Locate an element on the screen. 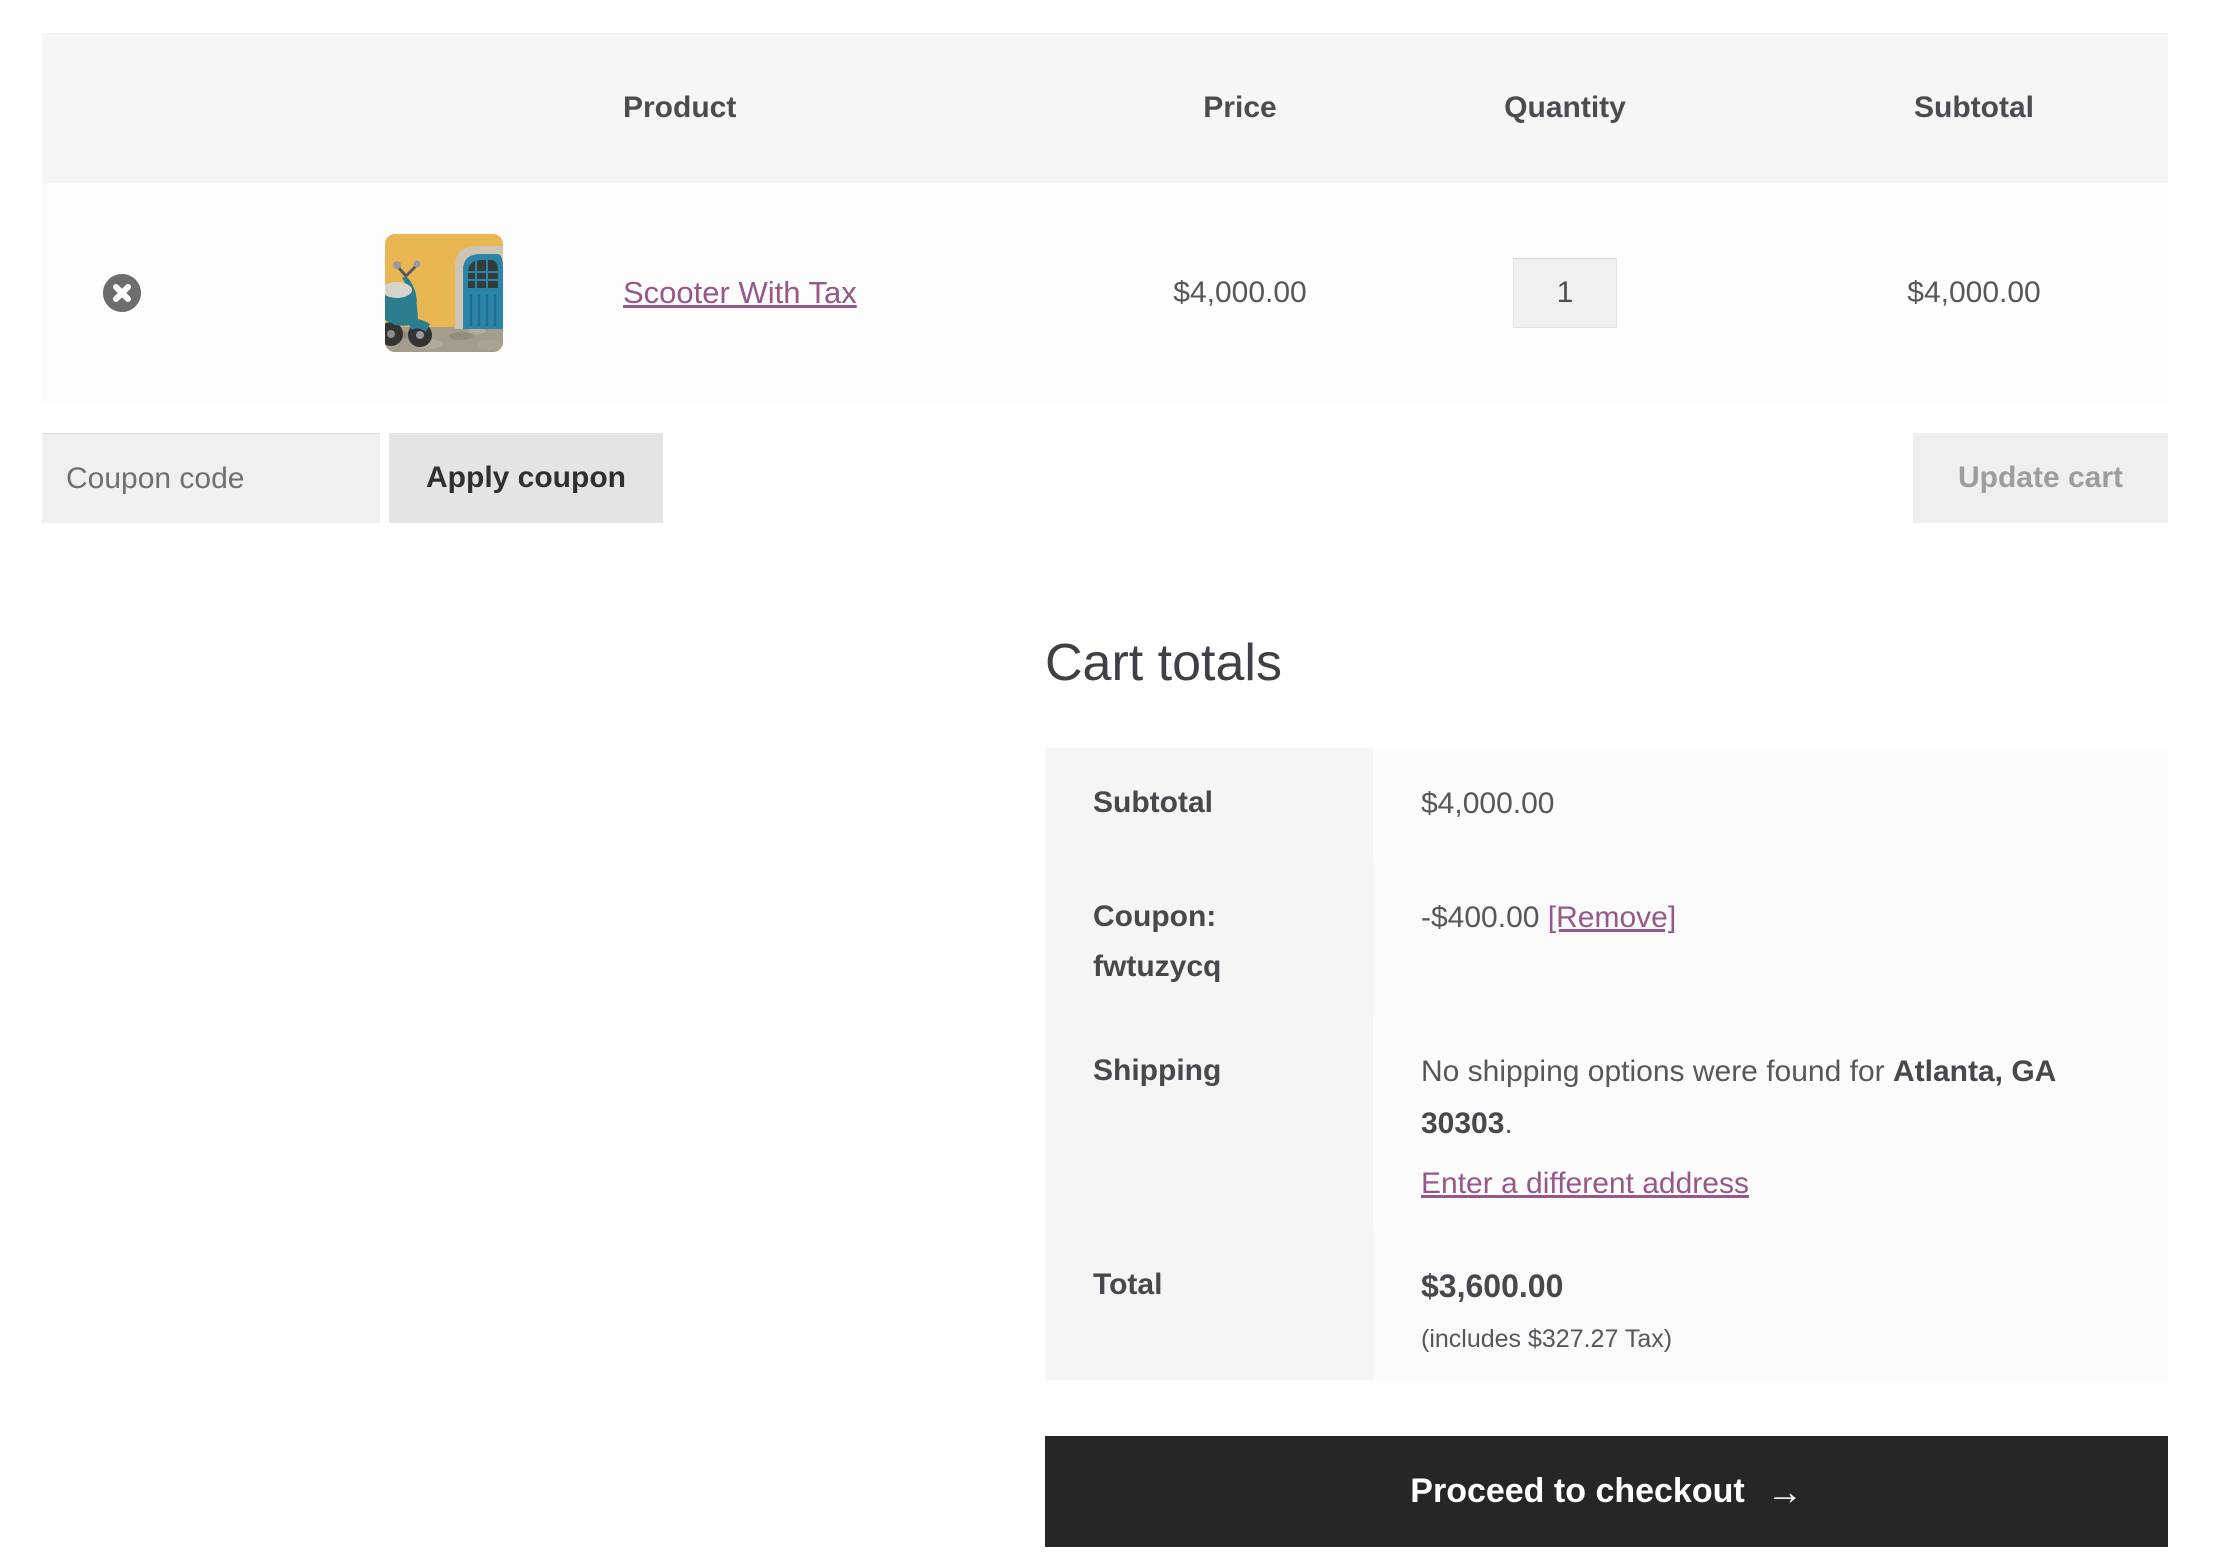 Image resolution: width=2240 pixels, height=1568 pixels. apply-coupon-button: Apply coupon is located at coordinates (526, 478).